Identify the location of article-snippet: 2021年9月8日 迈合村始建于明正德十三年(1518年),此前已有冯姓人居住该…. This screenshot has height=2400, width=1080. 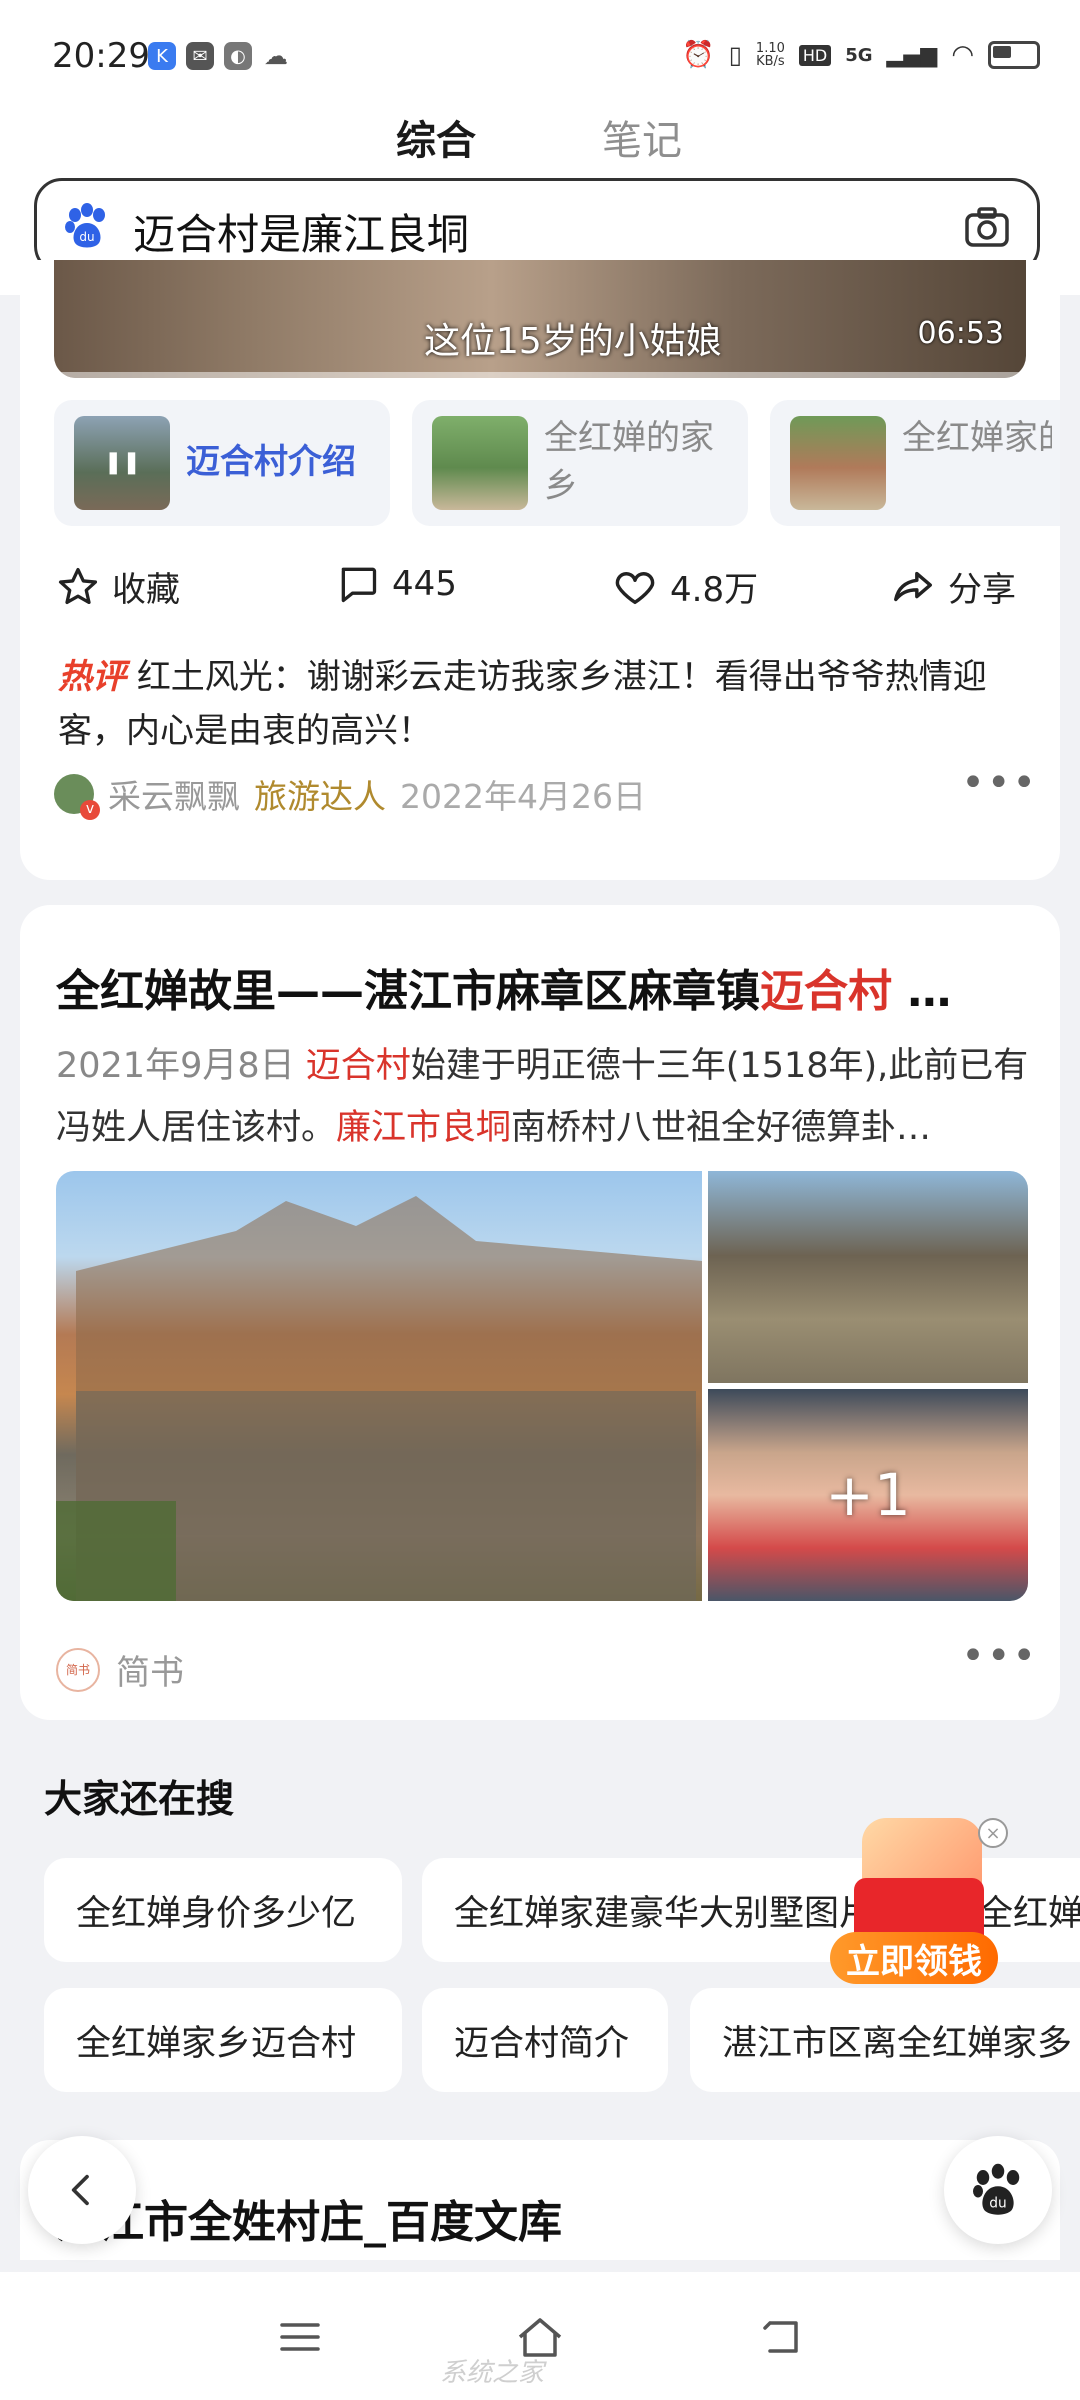
(546, 1097).